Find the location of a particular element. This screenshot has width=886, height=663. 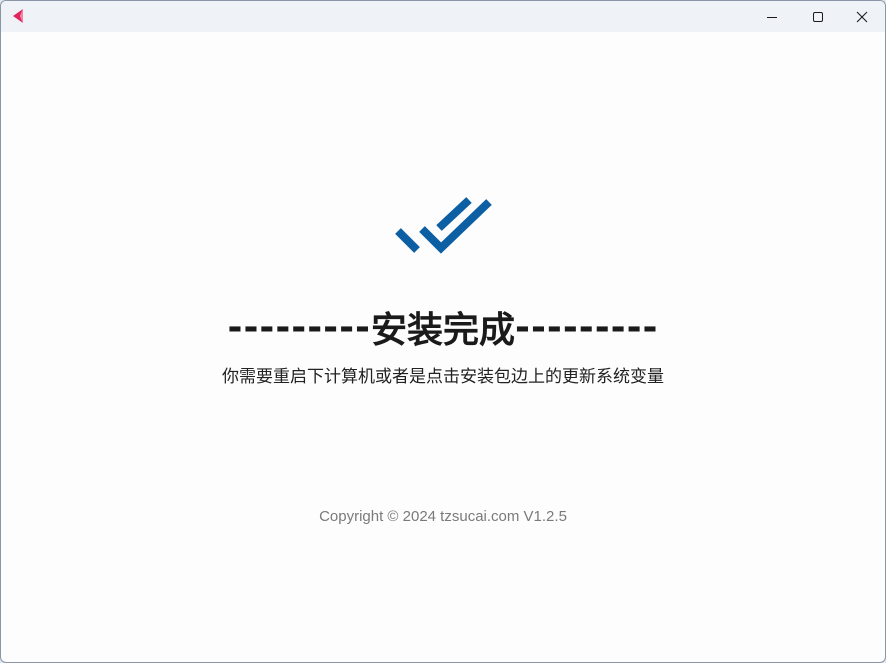

title-text: 安装完成 is located at coordinates (442, 330).